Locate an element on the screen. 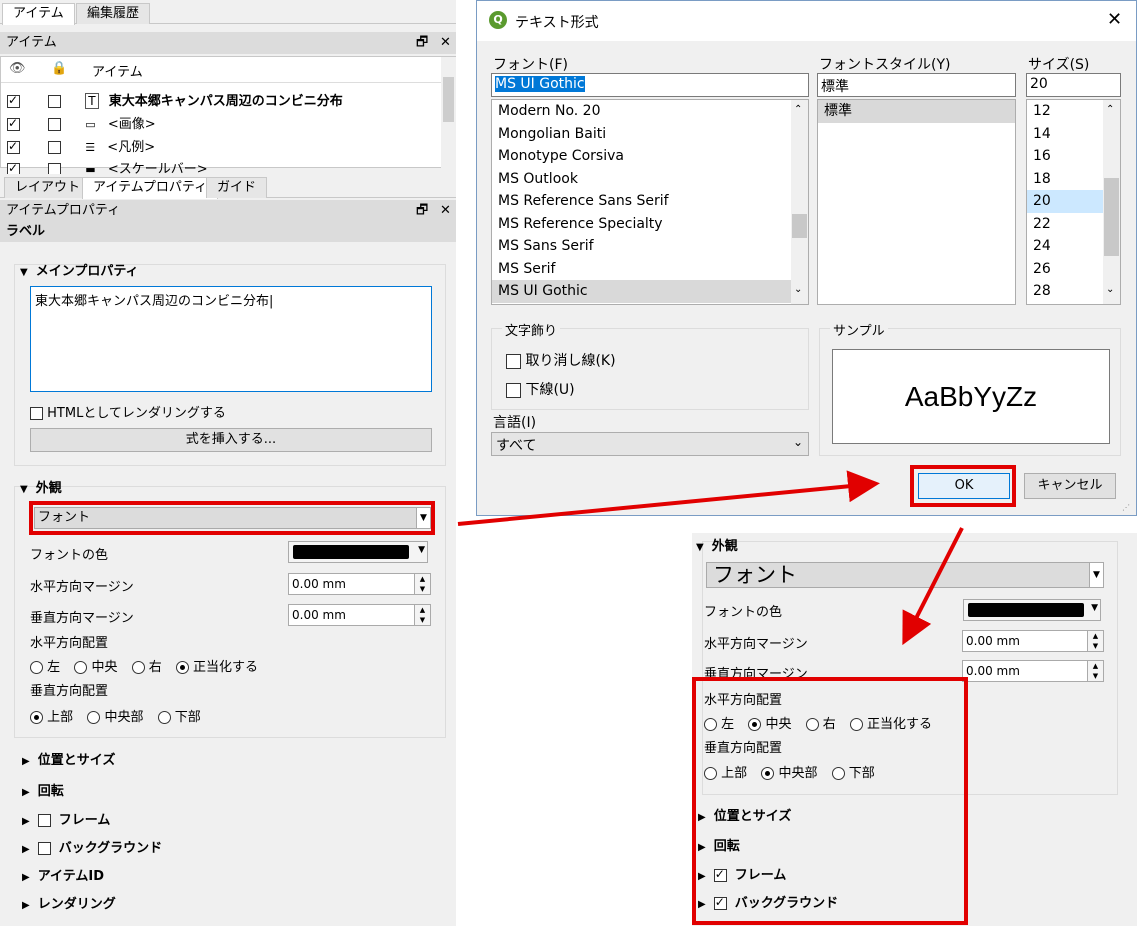 Image resolution: width=1137 pixels, height=926 pixels. arrow-to-ok is located at coordinates (668, 498).